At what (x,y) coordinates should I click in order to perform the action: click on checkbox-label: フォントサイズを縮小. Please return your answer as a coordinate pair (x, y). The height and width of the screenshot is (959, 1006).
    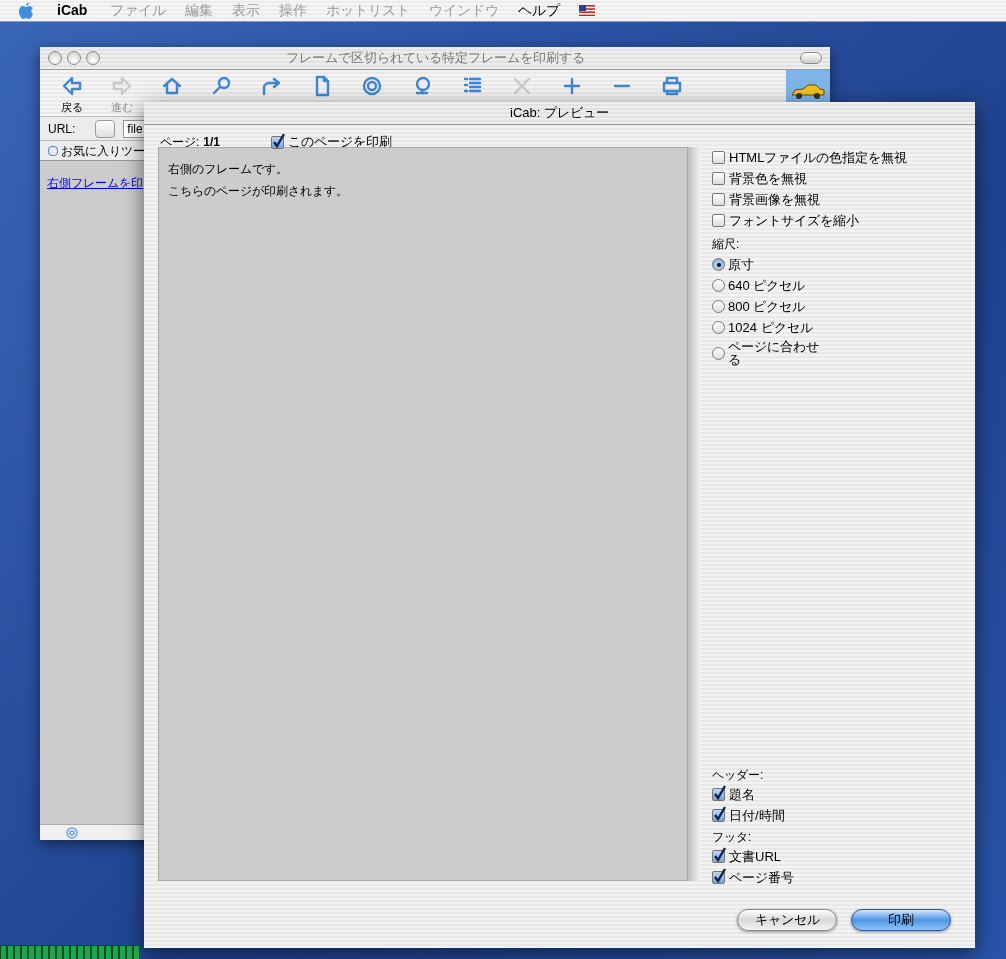
    Looking at the image, I should click on (794, 220).